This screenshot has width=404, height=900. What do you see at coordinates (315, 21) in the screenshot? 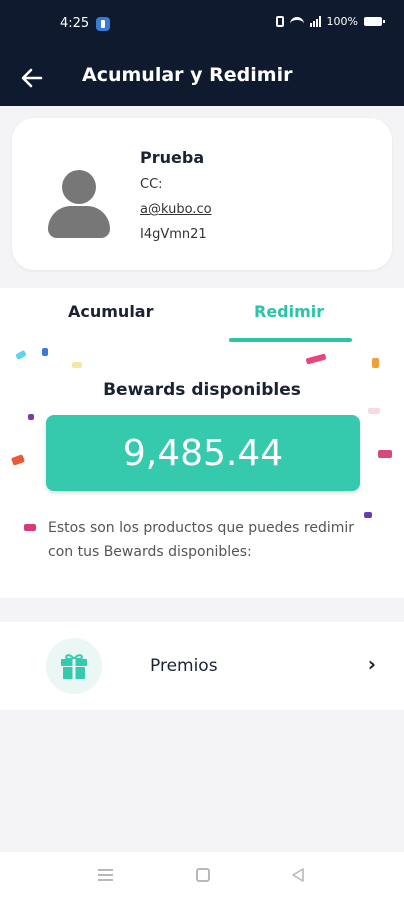
I see `signal-icon` at bounding box center [315, 21].